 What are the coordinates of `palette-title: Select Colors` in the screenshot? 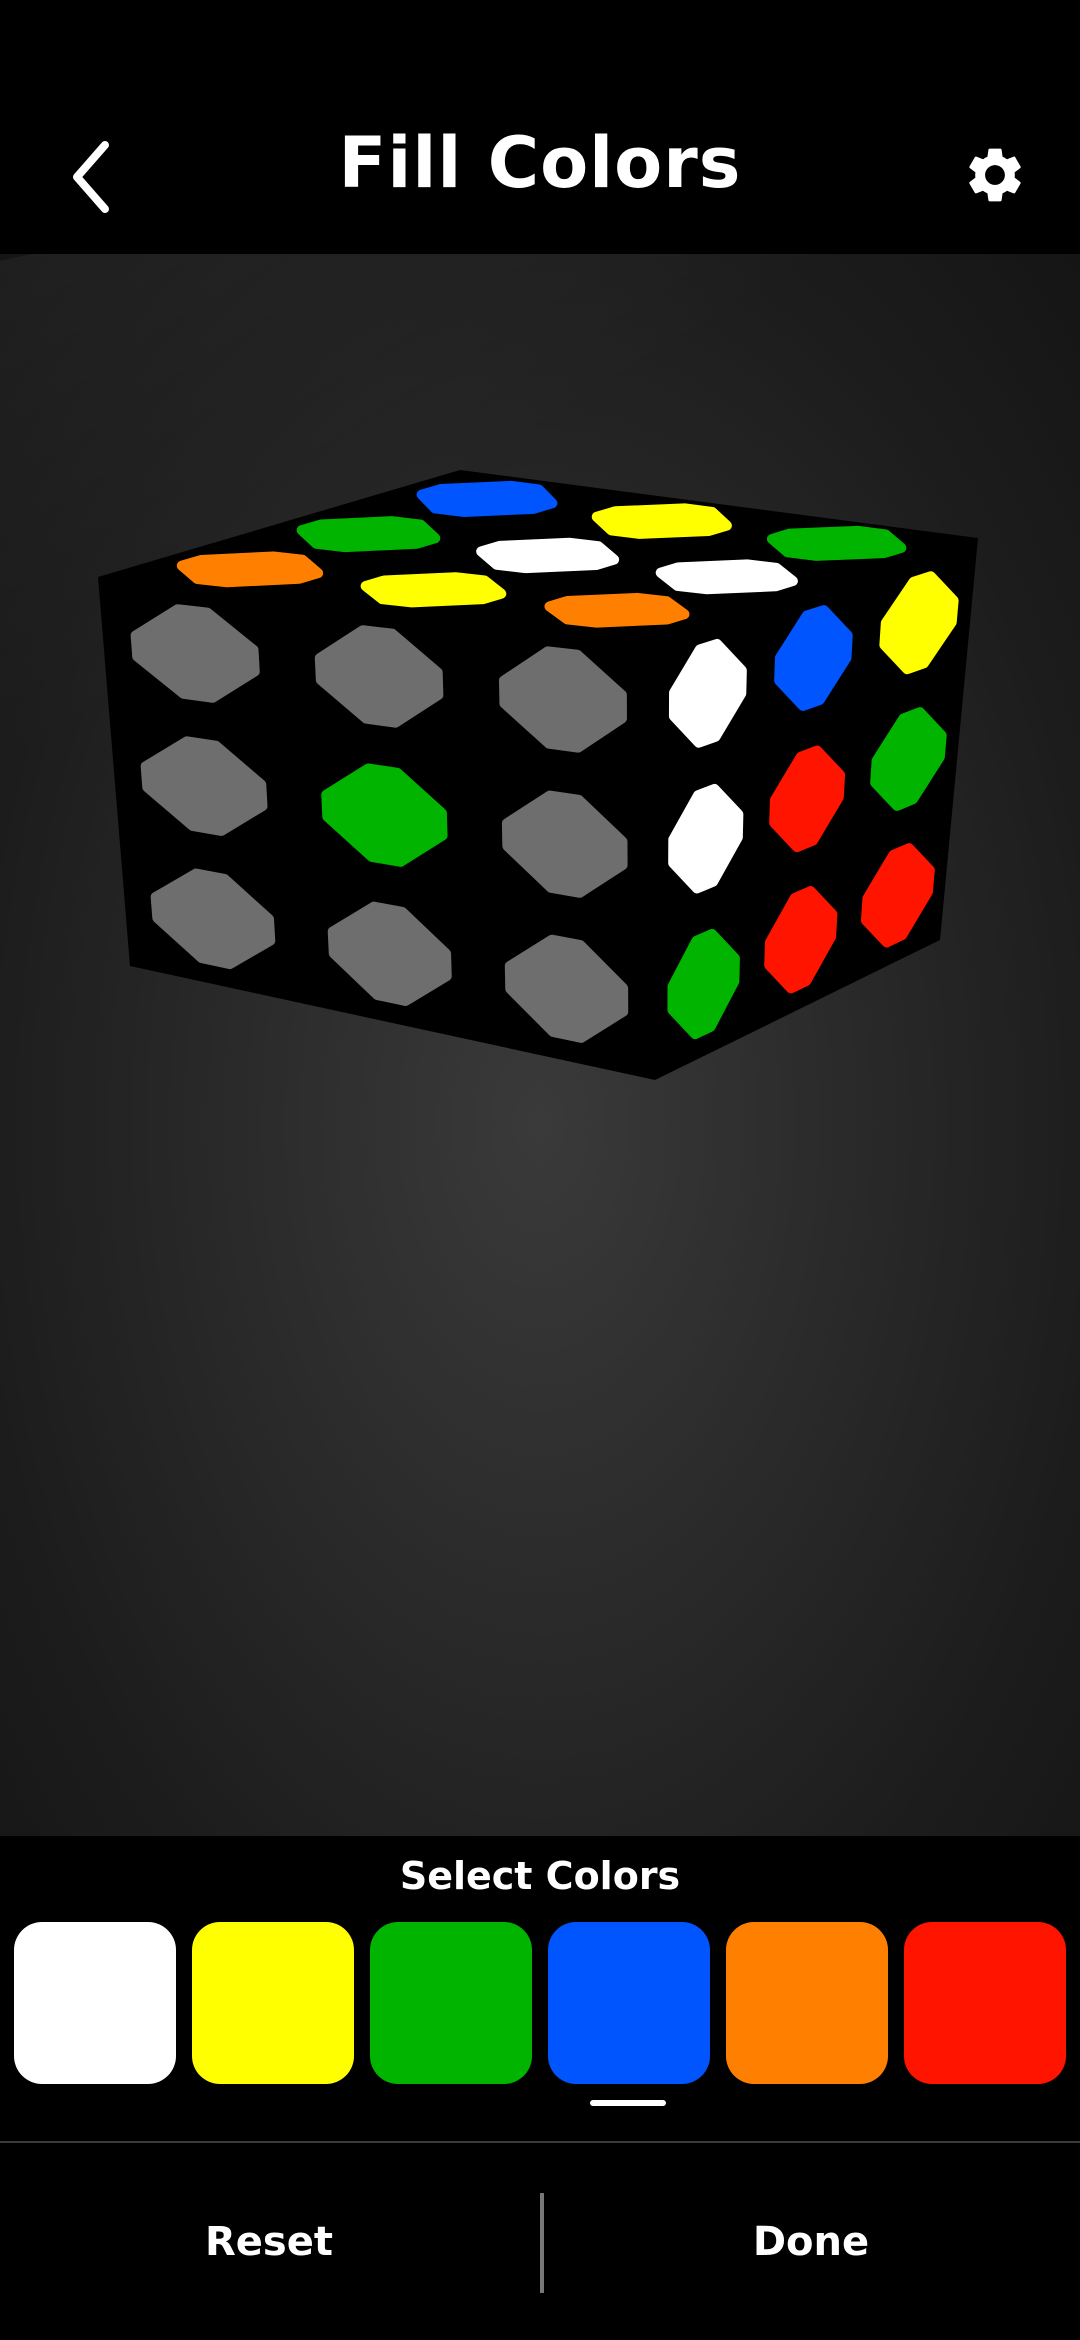 It's located at (540, 1876).